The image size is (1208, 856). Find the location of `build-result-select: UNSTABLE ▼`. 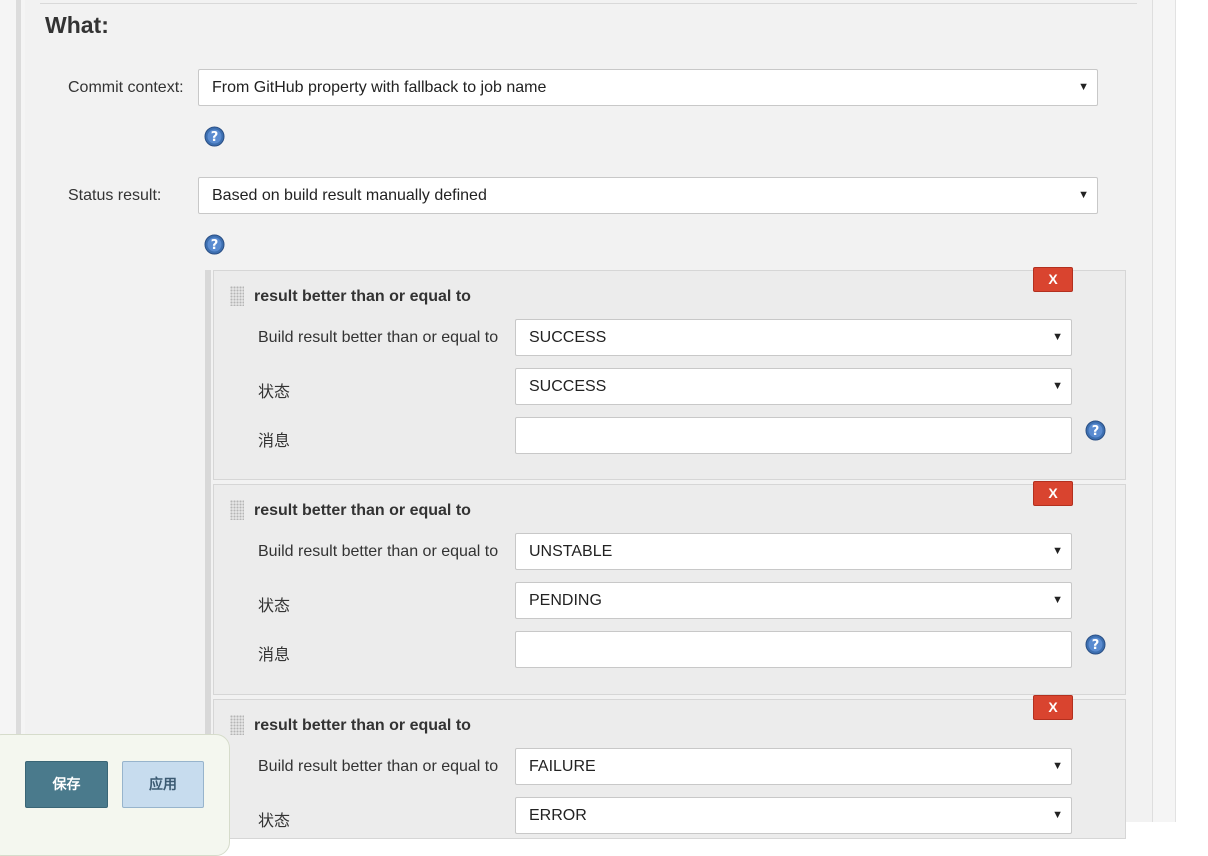

build-result-select: UNSTABLE ▼ is located at coordinates (793, 551).